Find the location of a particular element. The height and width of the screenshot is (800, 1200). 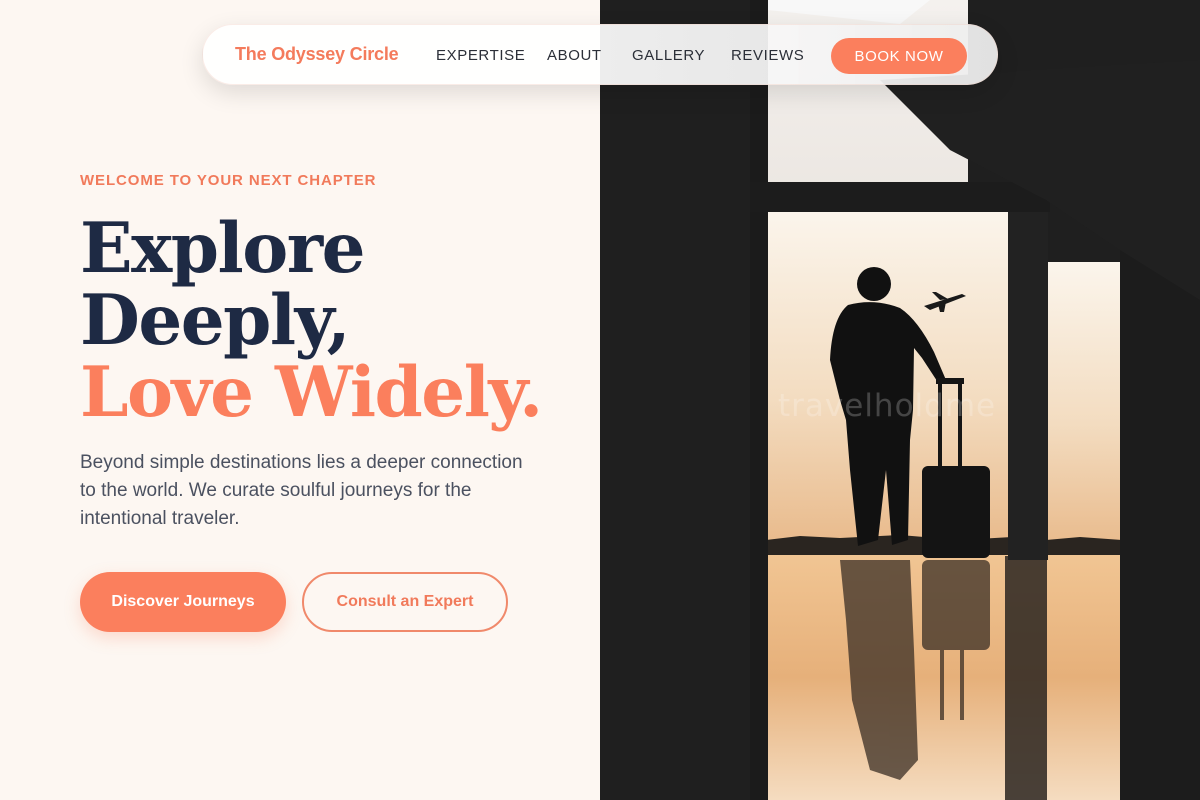

image-watermark: travelholdme is located at coordinates (887, 406).